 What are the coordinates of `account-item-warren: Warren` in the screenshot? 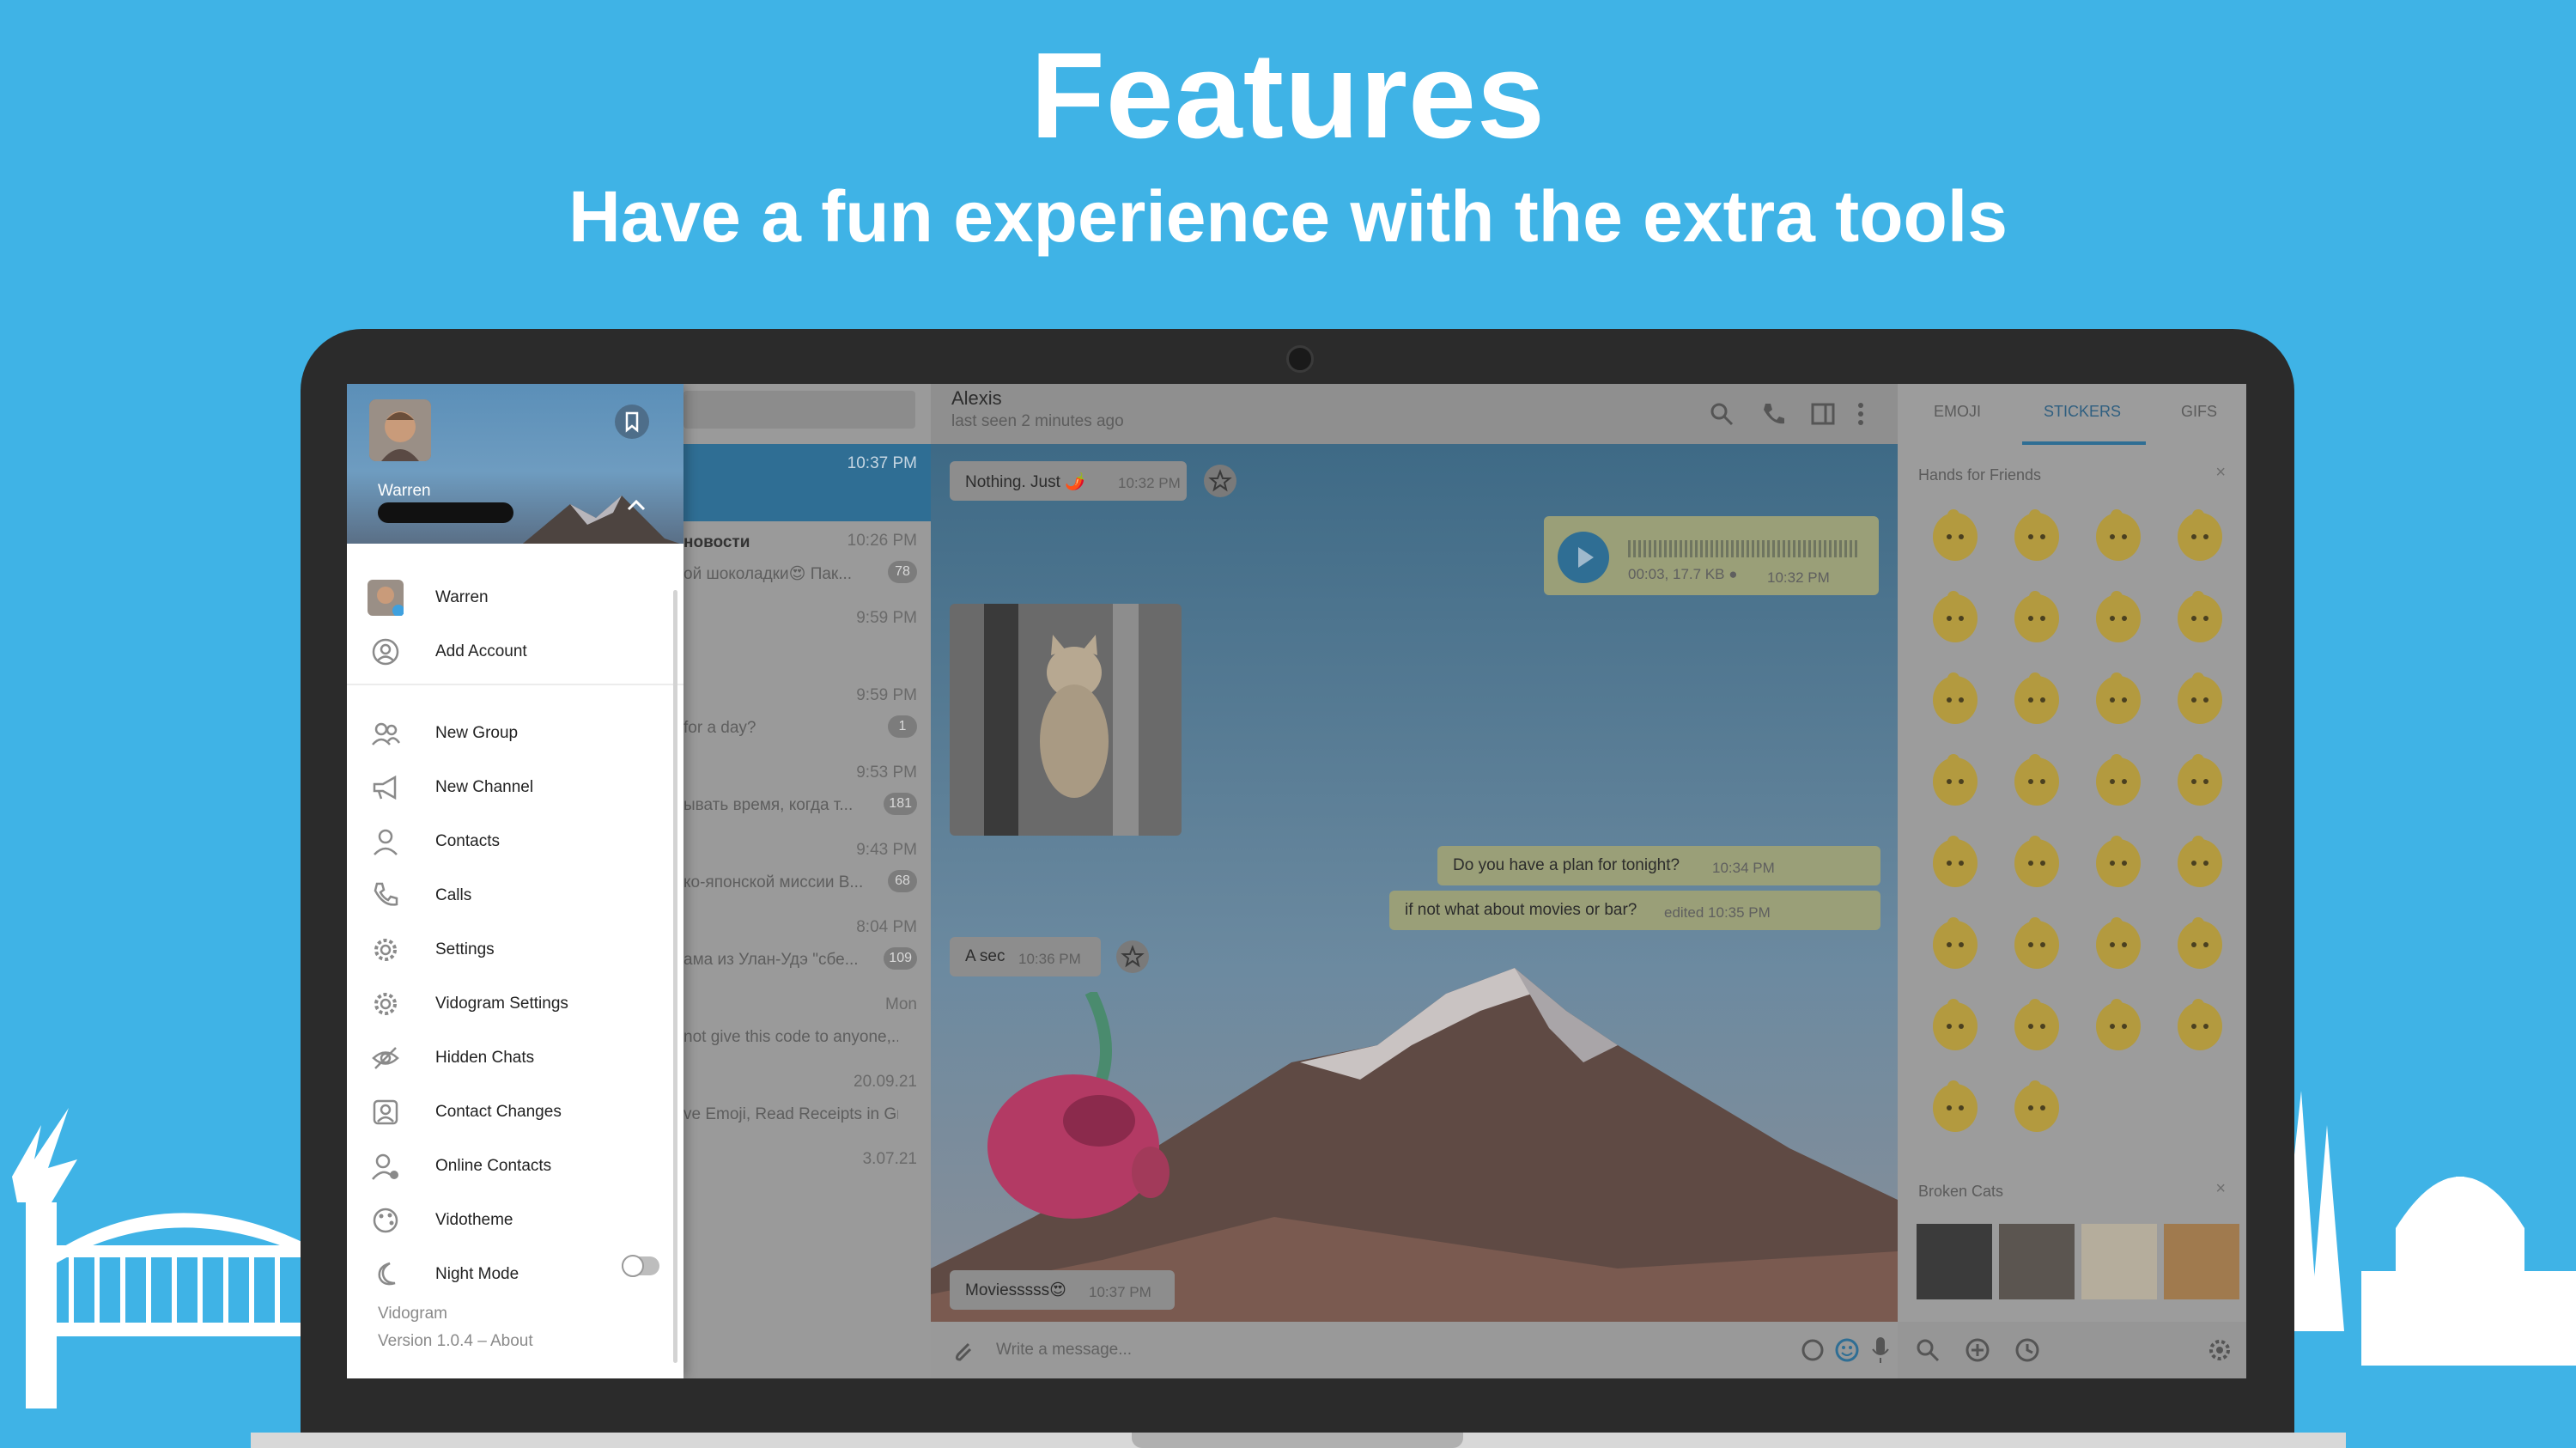 It's located at (515, 597).